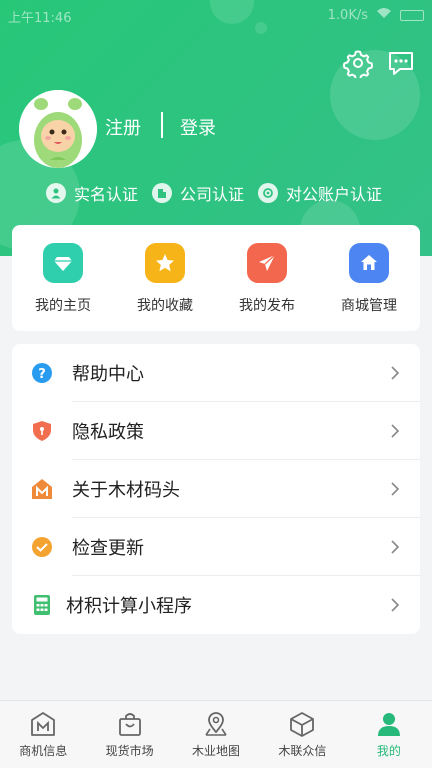  I want to click on quick-label: 我的收藏, so click(165, 306).